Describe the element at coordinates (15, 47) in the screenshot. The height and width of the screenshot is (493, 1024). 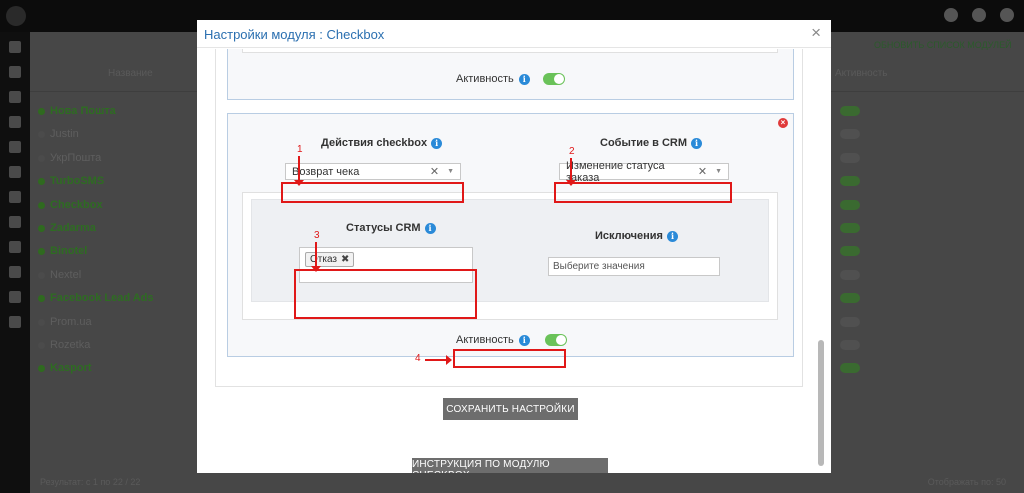
I see `monitor-icon` at that location.